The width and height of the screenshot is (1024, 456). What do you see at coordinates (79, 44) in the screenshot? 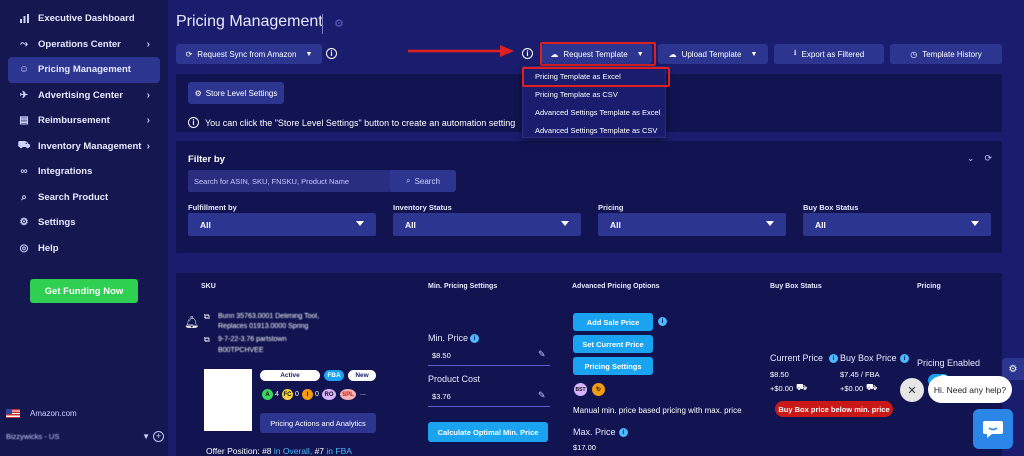
I see `sidebar-item-label: Operations Center` at bounding box center [79, 44].